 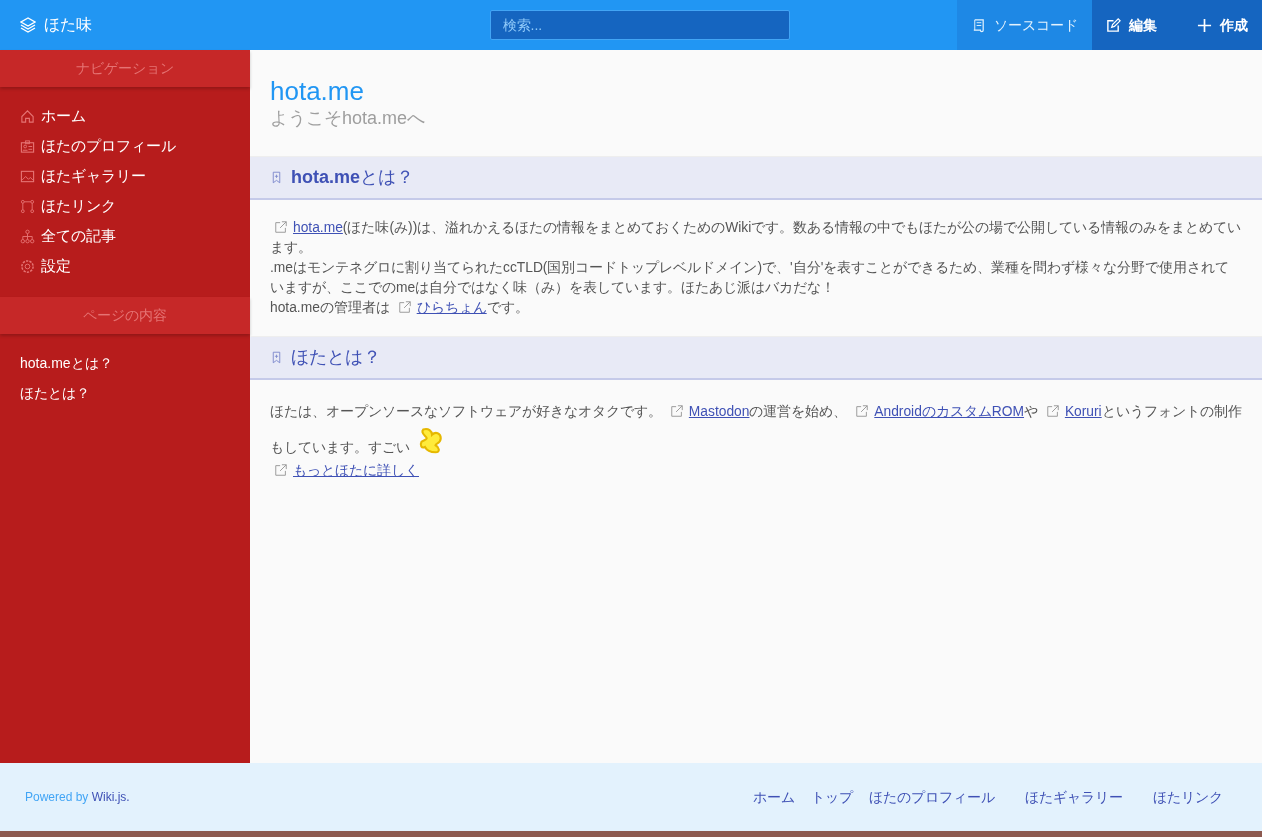 What do you see at coordinates (125, 266) in the screenshot?
I see `sidebar-item: 設定` at bounding box center [125, 266].